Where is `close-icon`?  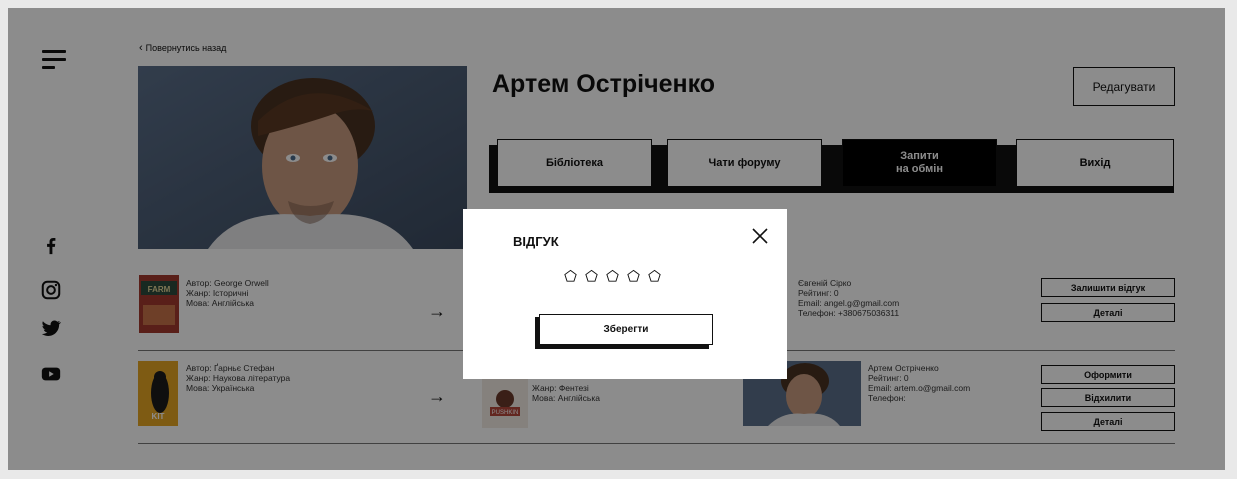 close-icon is located at coordinates (760, 236).